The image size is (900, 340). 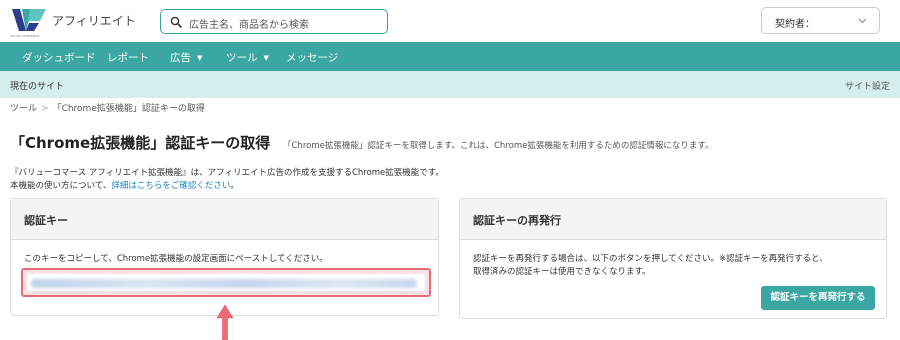 I want to click on reissue-text-line2: 取得済みの認証キーは使用できなくなります。, so click(x=562, y=272).